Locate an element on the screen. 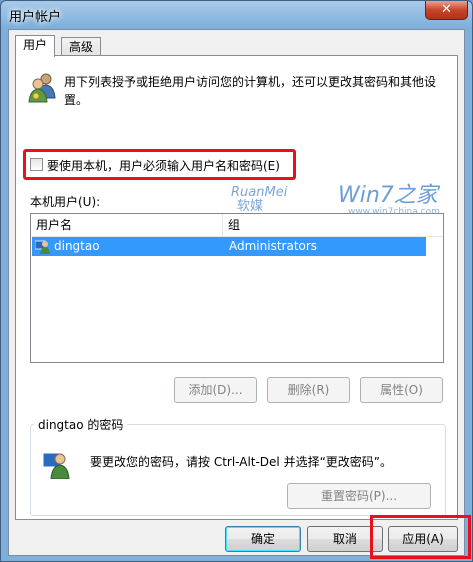 This screenshot has height=562, width=473. local-users-label: 本机用户(U): is located at coordinates (65, 202).